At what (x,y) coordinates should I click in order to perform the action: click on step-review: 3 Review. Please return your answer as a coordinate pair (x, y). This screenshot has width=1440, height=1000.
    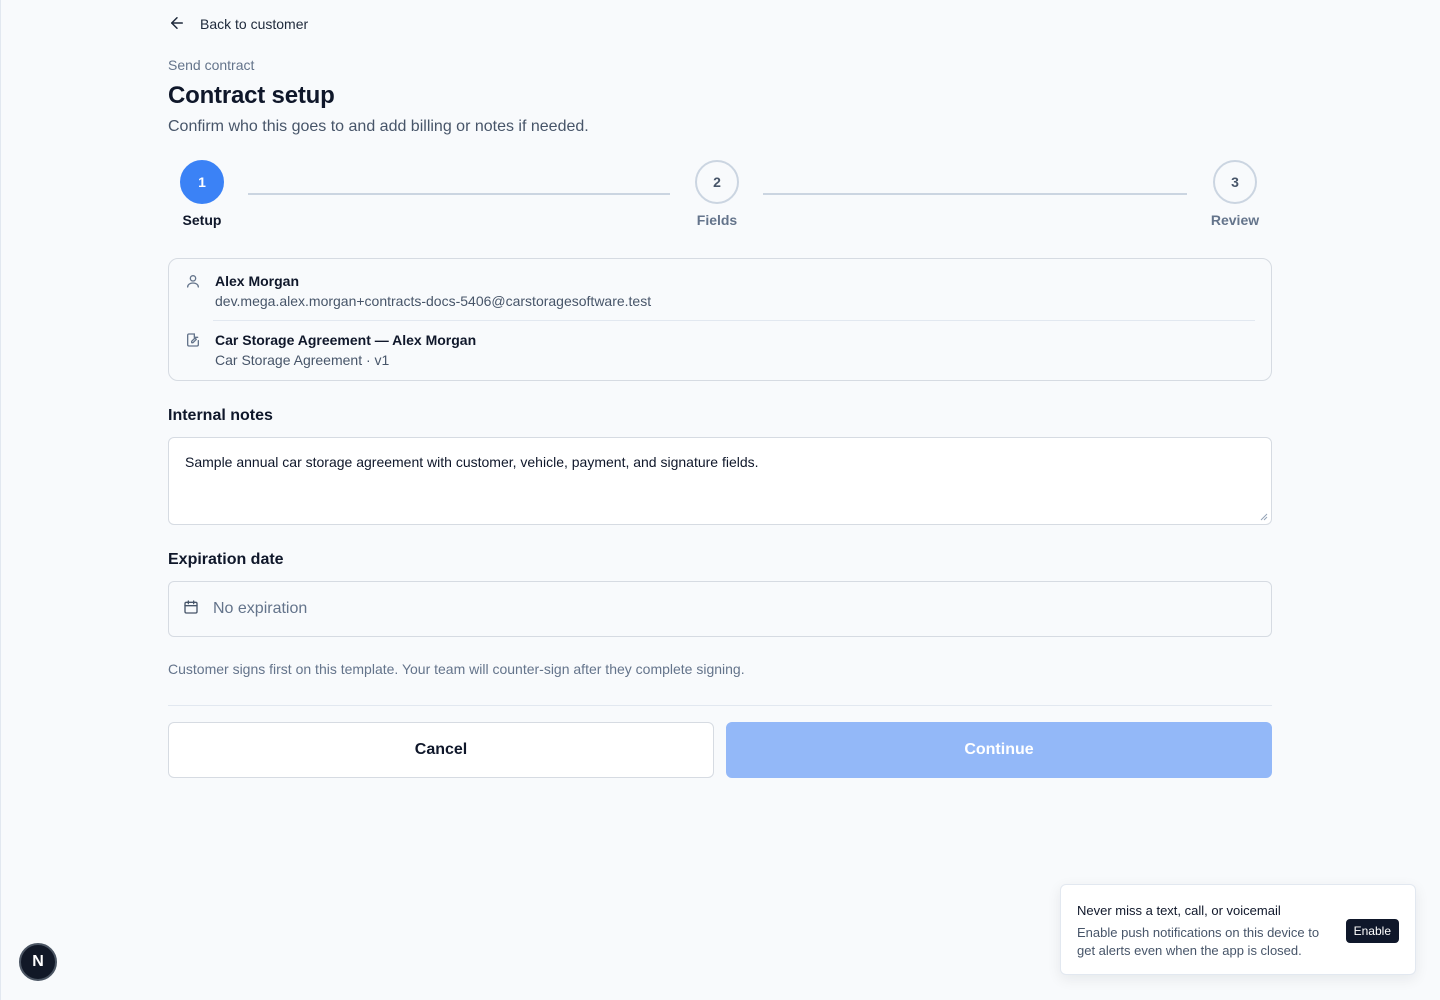
    Looking at the image, I should click on (1235, 194).